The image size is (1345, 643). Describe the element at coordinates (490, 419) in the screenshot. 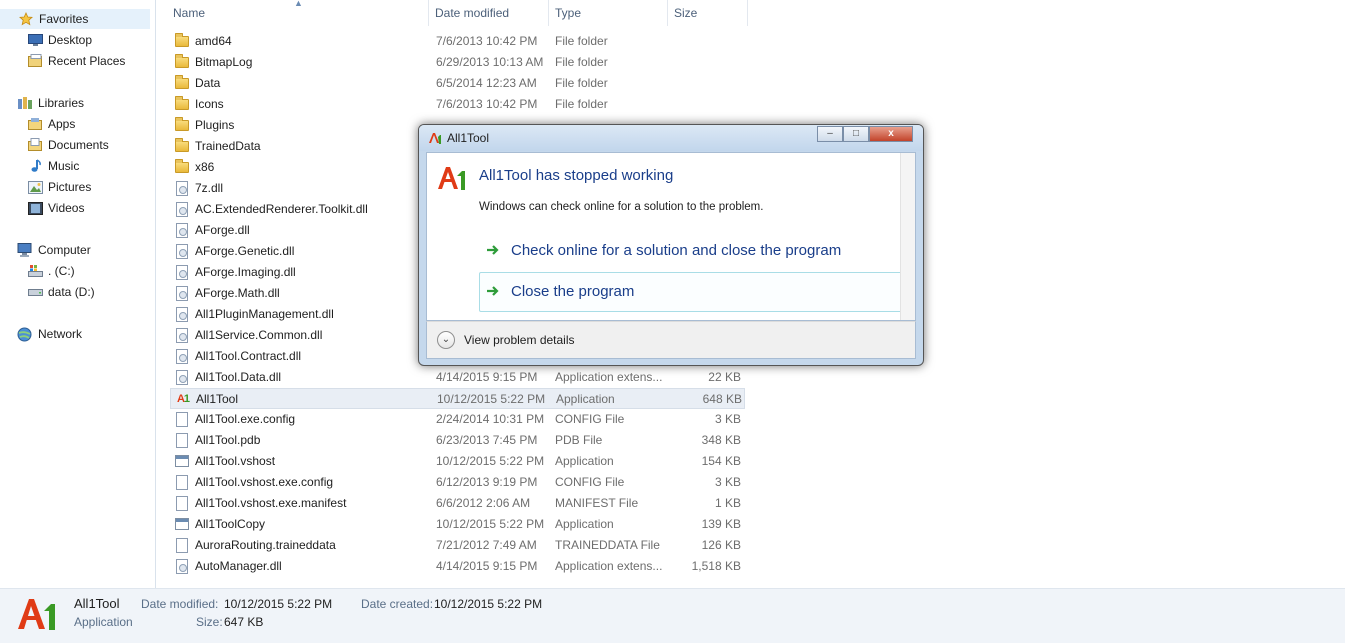

I see `file-date-modified: 2/24/2014 10:31 PM` at that location.